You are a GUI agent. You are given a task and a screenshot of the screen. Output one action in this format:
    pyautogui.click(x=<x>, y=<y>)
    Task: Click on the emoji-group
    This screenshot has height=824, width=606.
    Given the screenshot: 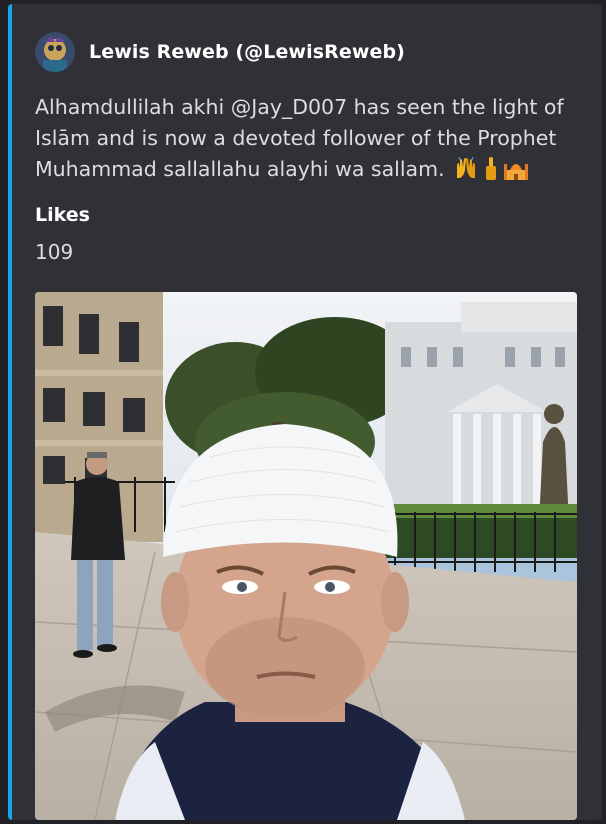 What is the action you would take?
    pyautogui.click(x=492, y=172)
    